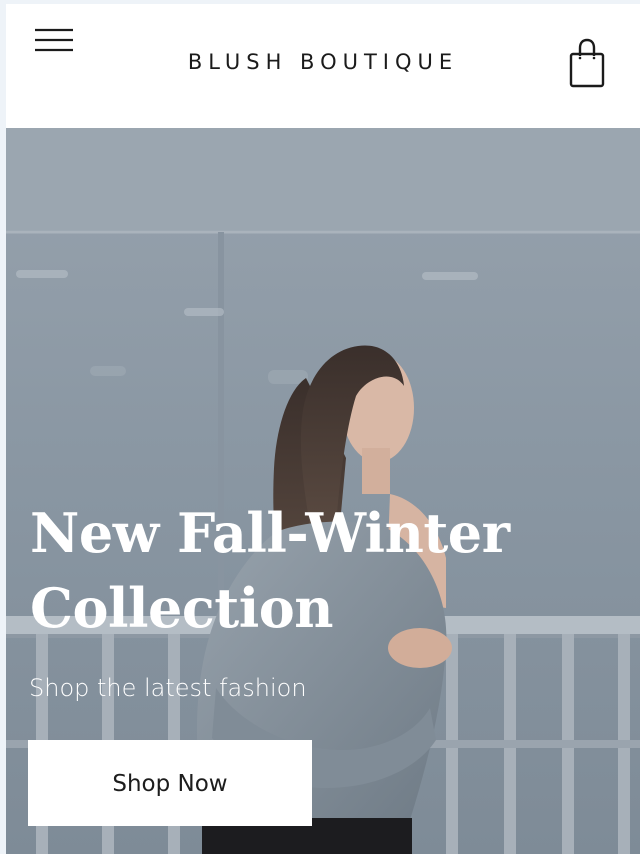  Describe the element at coordinates (323, 62) in the screenshot. I see `brand-logo: BLUSH BOUTIQUE` at that location.